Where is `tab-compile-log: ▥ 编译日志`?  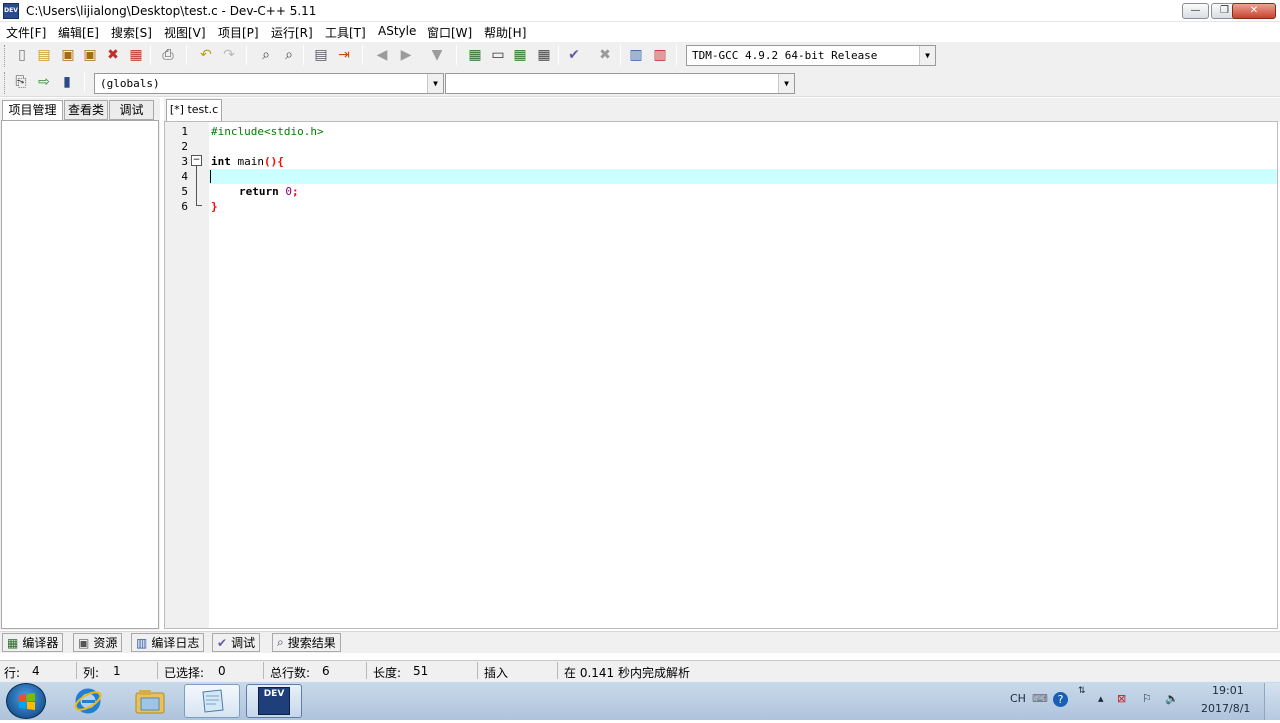 tab-compile-log: ▥ 编译日志 is located at coordinates (168, 642).